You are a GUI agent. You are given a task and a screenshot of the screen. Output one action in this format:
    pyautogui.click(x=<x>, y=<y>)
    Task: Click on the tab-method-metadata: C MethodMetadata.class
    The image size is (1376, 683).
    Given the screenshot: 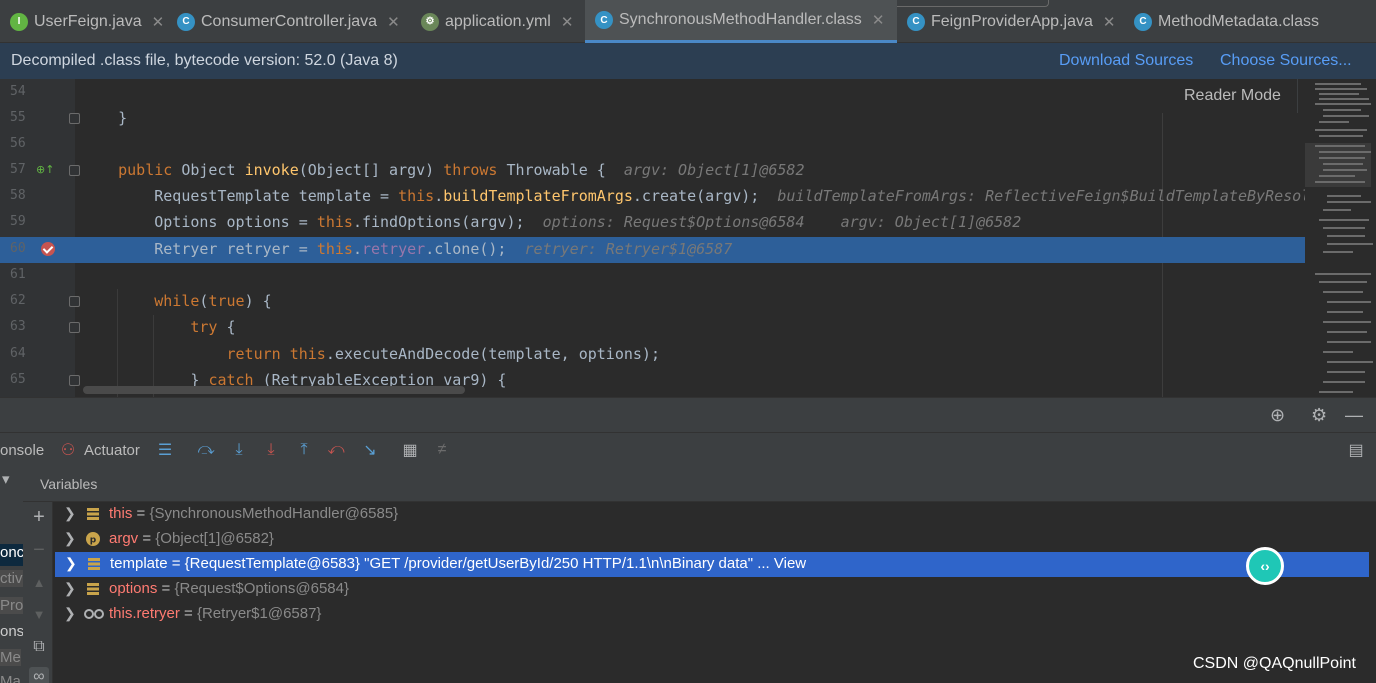 What is the action you would take?
    pyautogui.click(x=1226, y=21)
    